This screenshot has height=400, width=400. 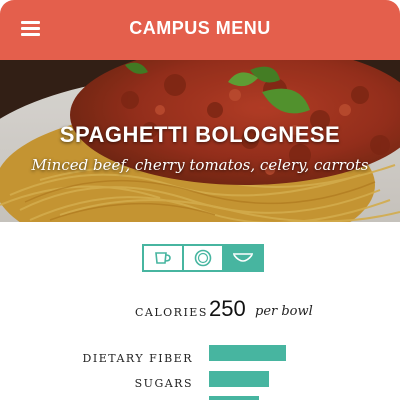 I want to click on nutrient-label-sugars: SUGARS, so click(x=163, y=383).